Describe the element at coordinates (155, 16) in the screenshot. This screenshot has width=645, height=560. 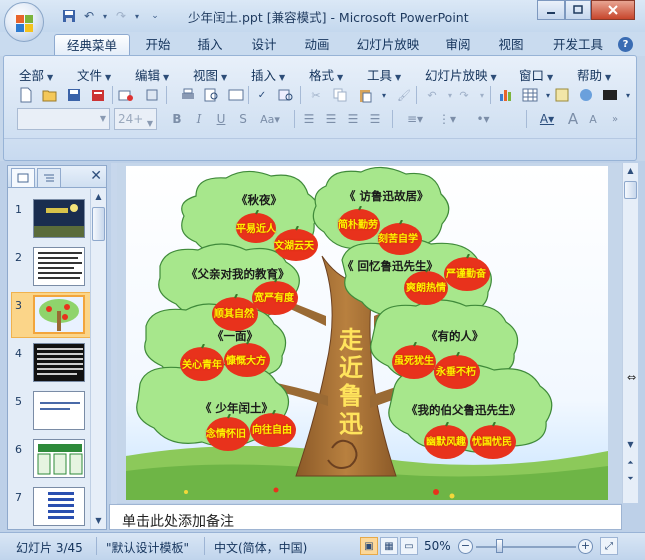
I see `customize-qat-icon: ⌄` at that location.